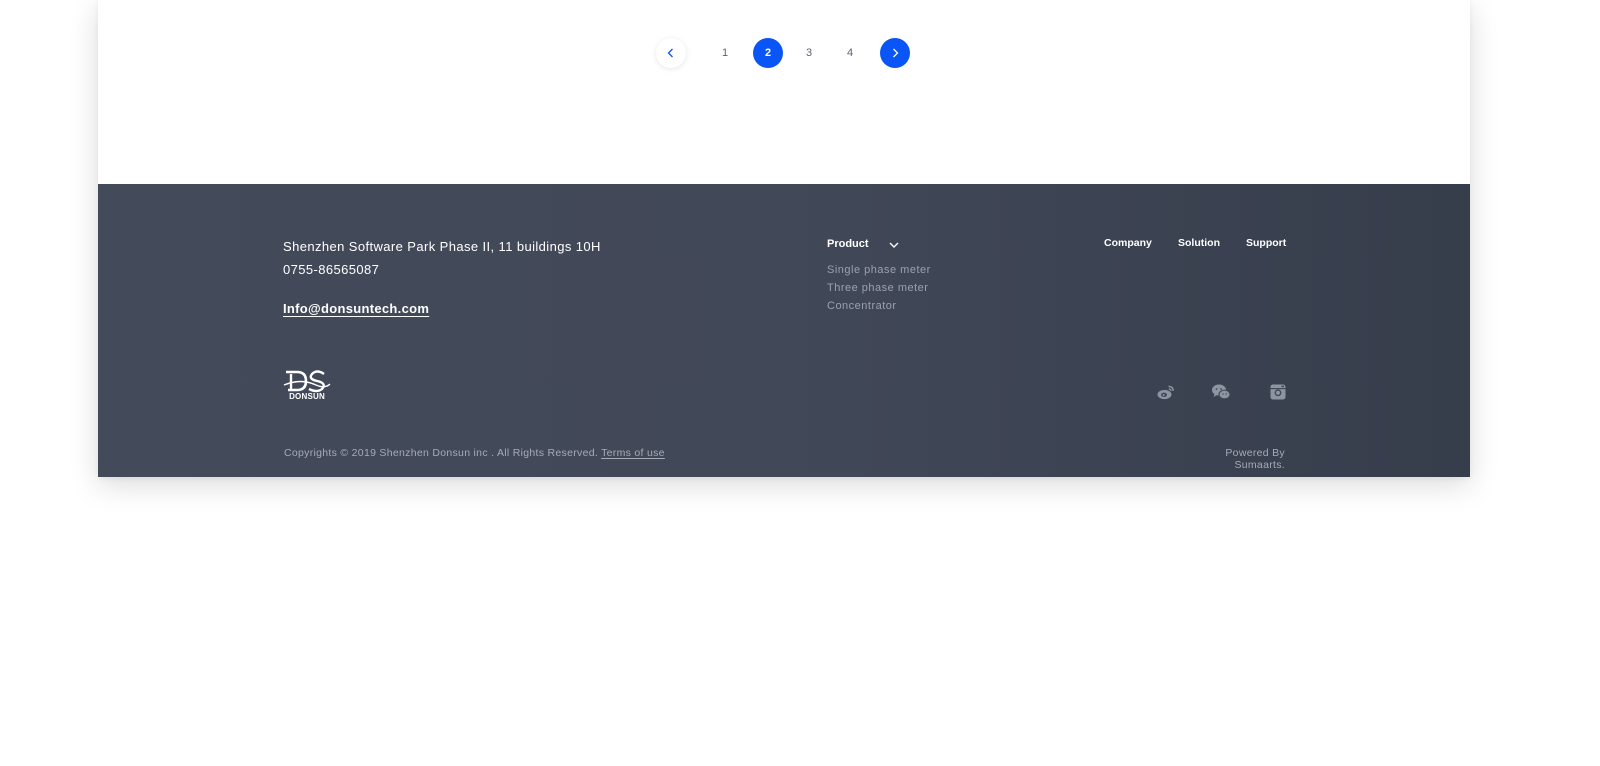  I want to click on page-3-button: 3, so click(809, 53).